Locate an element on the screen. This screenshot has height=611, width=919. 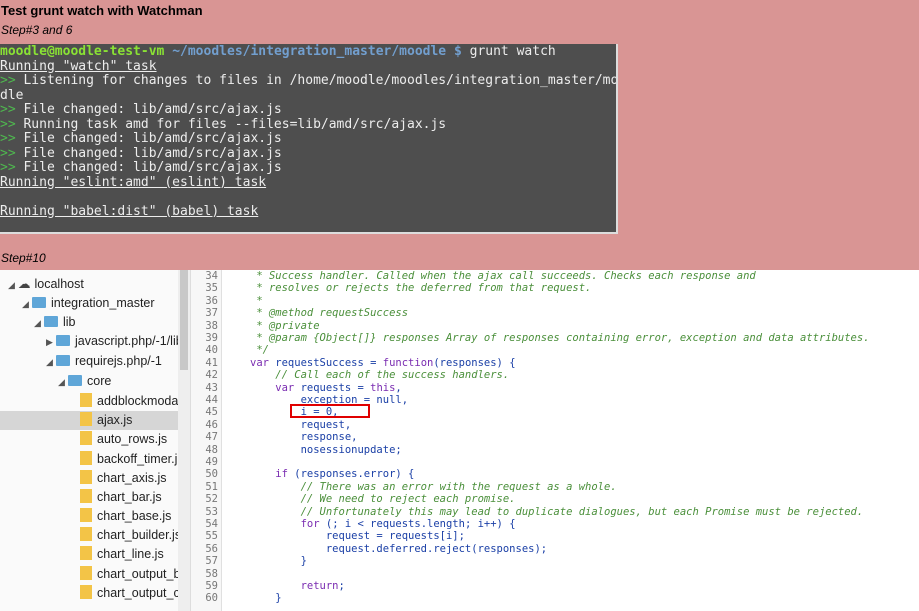
code-token: (responses.error) { is located at coordinates (351, 474).